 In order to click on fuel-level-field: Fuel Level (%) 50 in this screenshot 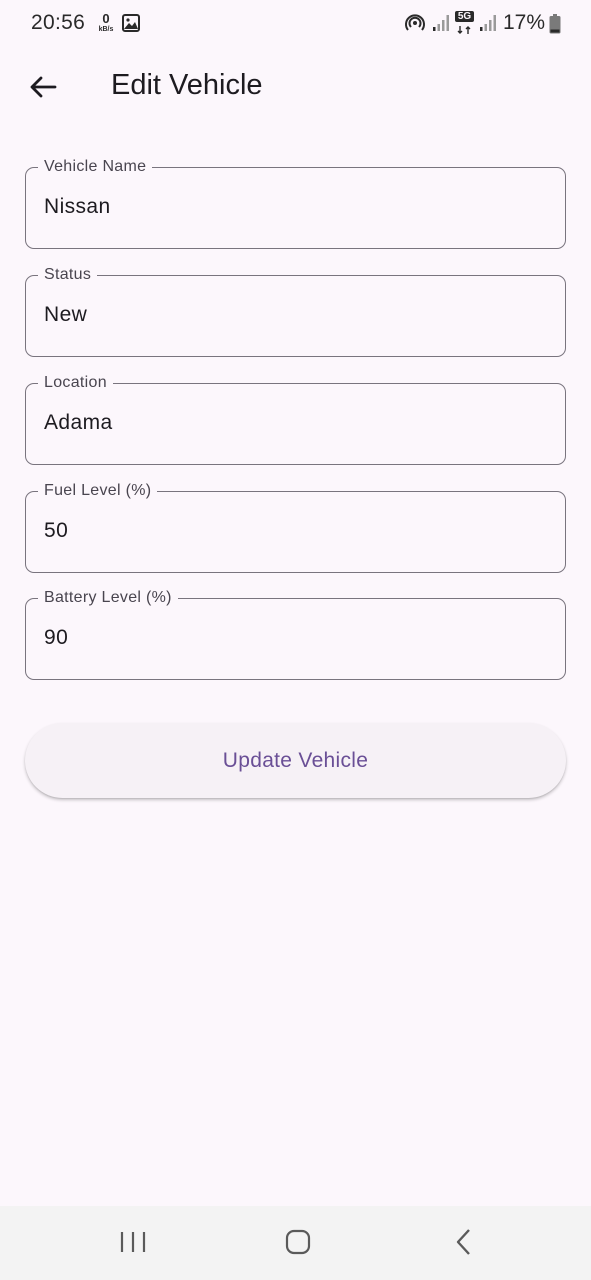, I will do `click(295, 527)`.